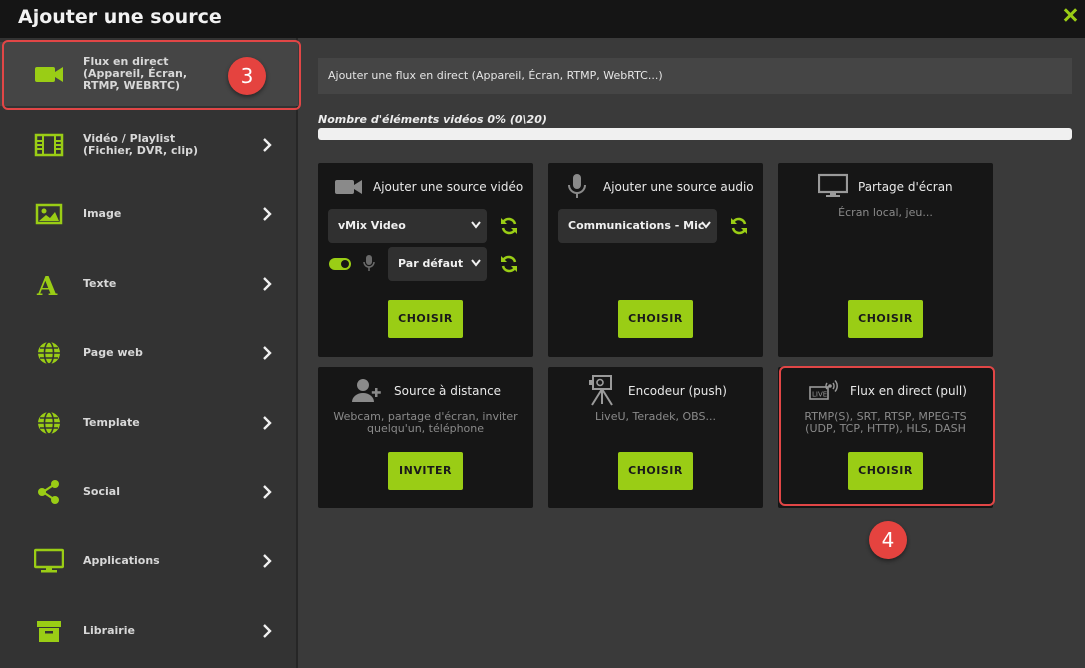 The height and width of the screenshot is (668, 1085). What do you see at coordinates (448, 187) in the screenshot?
I see `card-title: Ajouter une source vidéo` at bounding box center [448, 187].